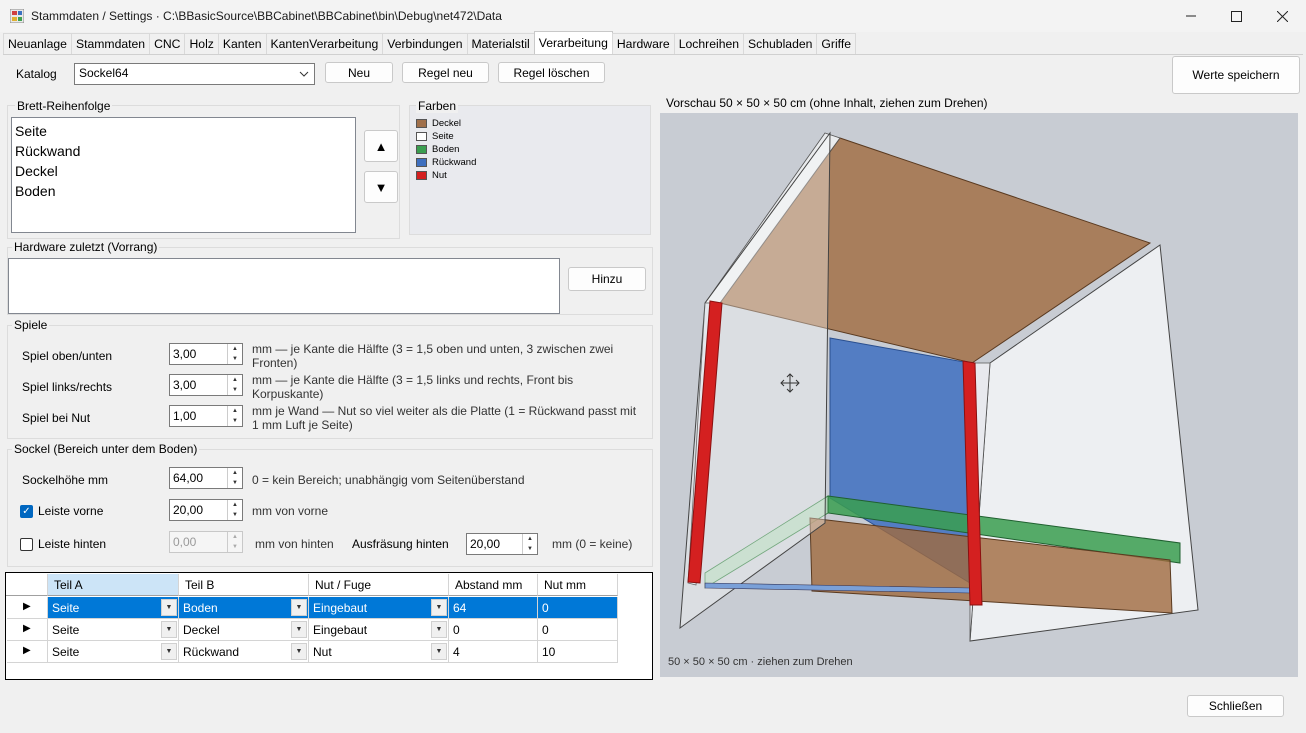 This screenshot has height=733, width=1306. I want to click on brett-item: Rückwand, so click(183, 151).